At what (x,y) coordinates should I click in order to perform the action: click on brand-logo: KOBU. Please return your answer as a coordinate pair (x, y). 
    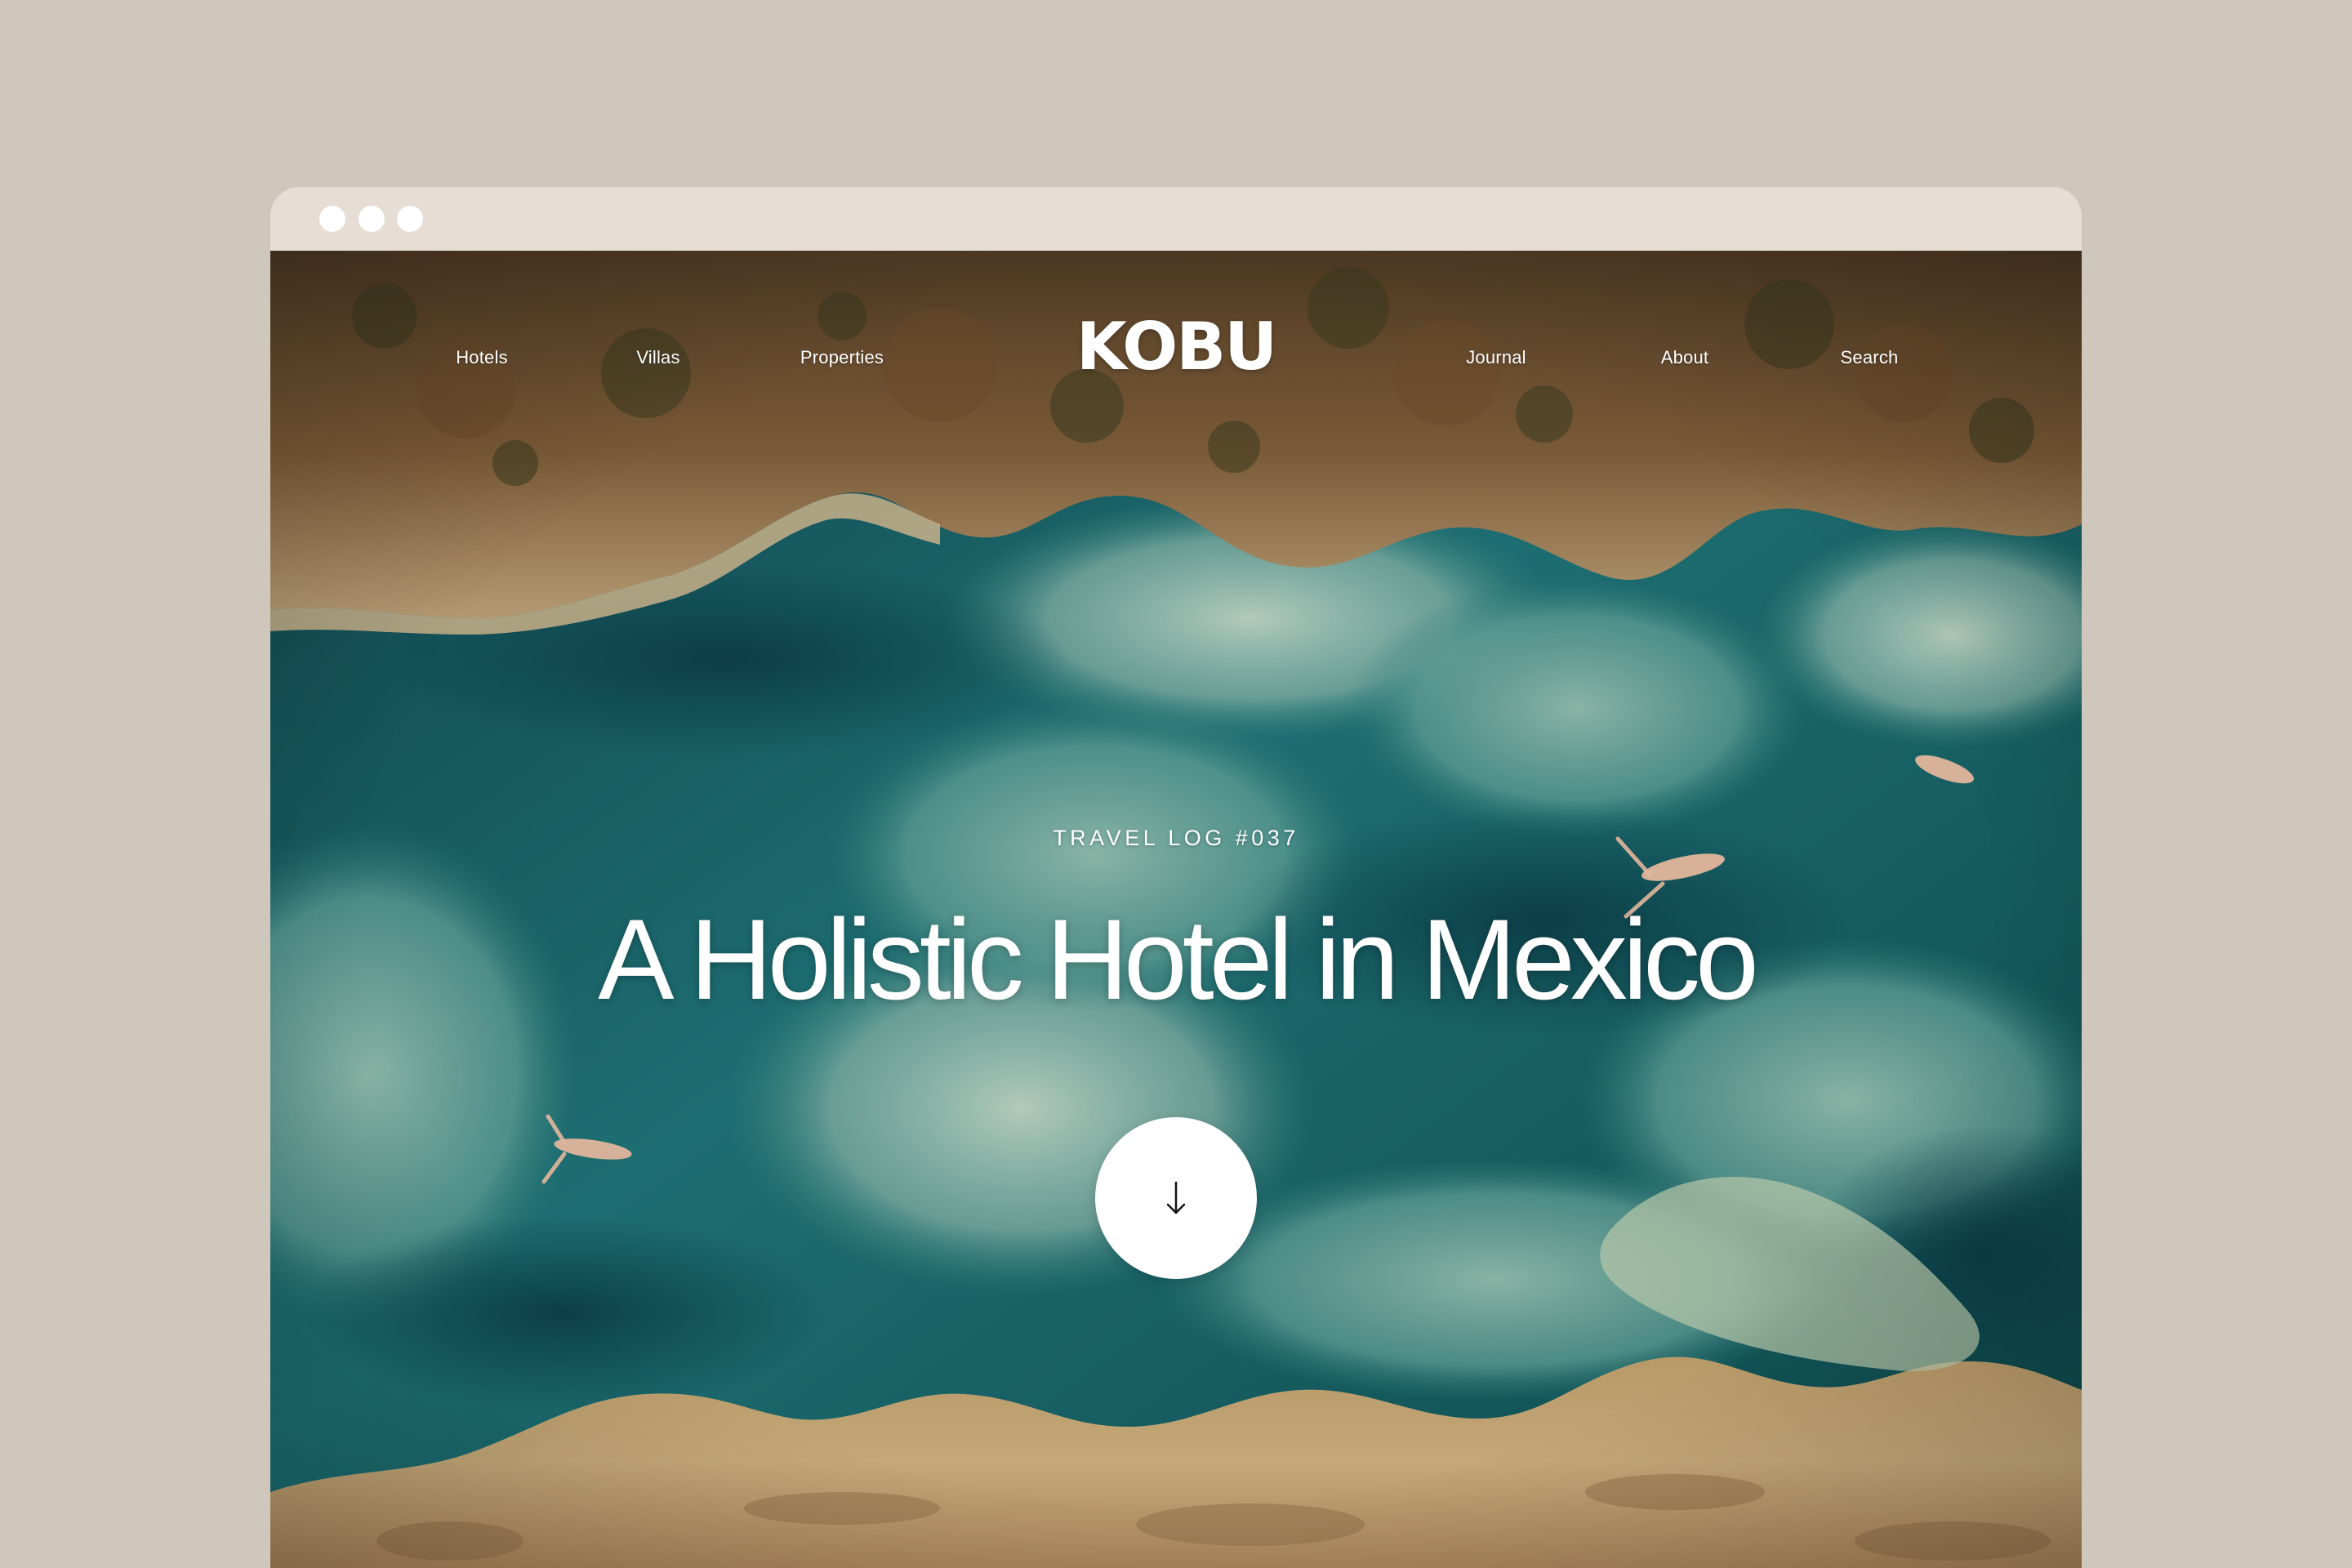
    Looking at the image, I should click on (1176, 347).